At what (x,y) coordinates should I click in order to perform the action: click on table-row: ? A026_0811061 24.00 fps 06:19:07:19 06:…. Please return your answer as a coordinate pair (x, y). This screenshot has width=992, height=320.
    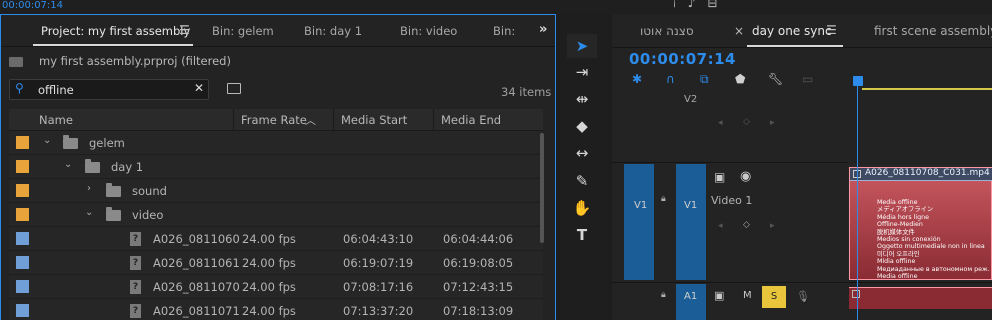
    Looking at the image, I should click on (276, 263).